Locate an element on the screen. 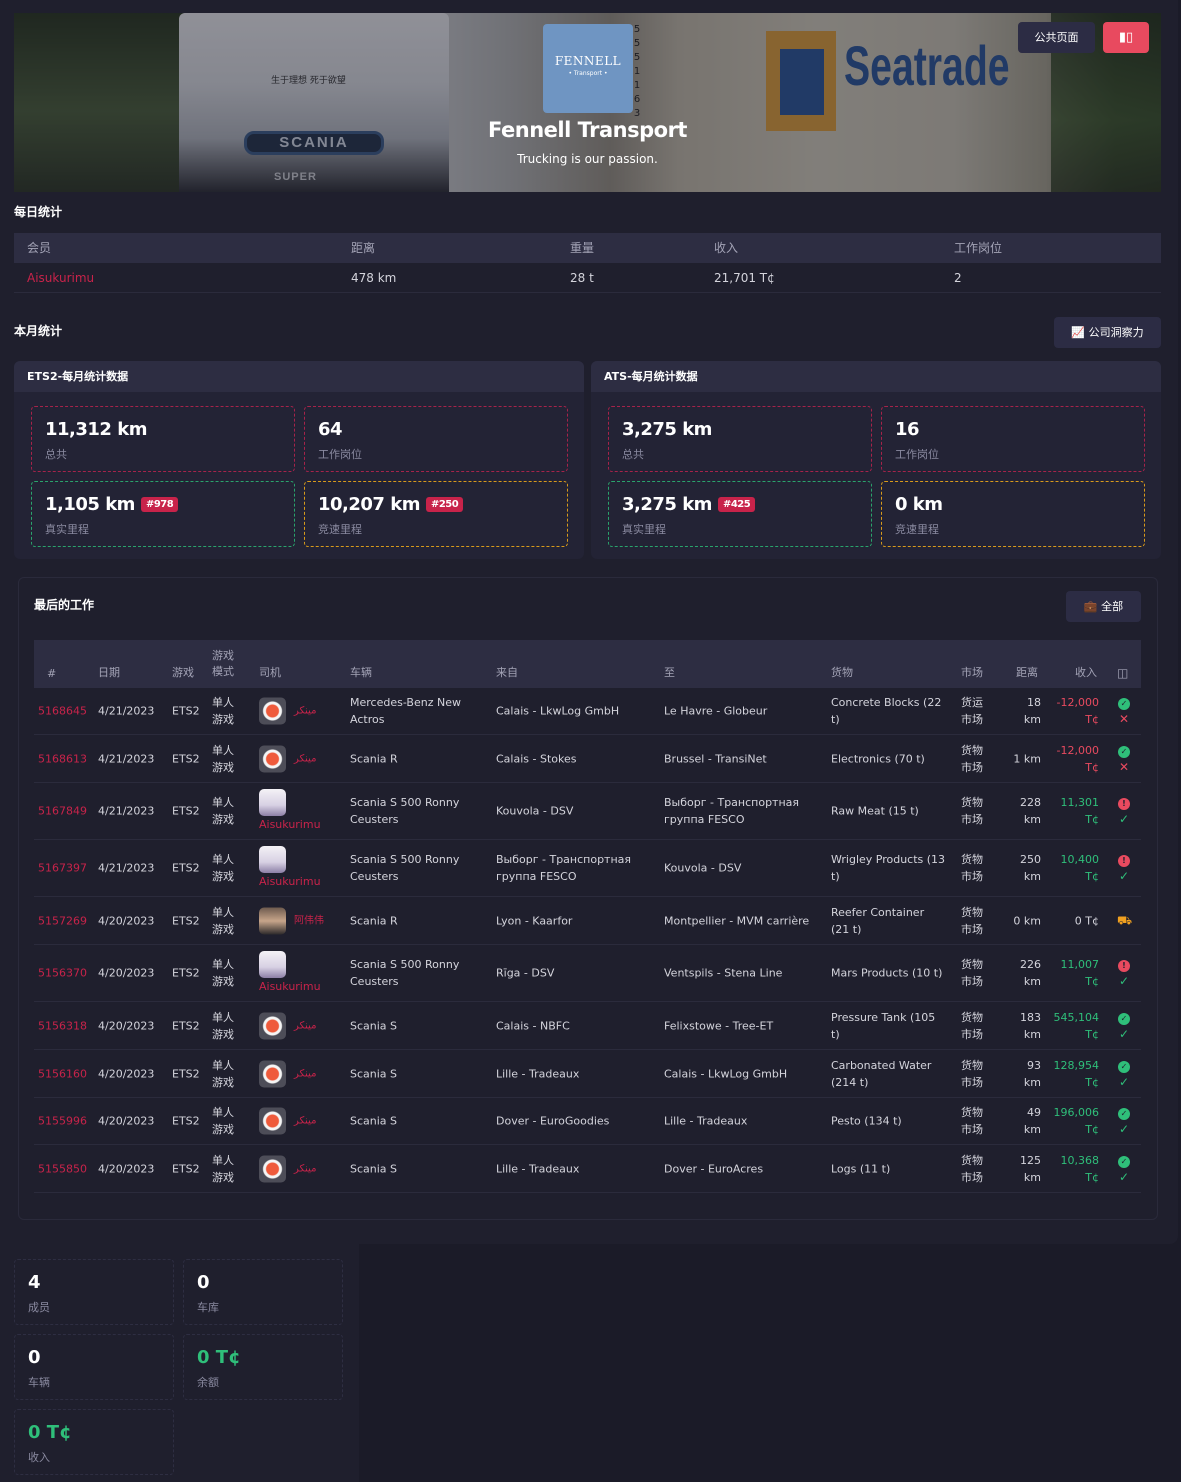  job-to: Calais - LkwLog GmbH is located at coordinates (726, 1073).